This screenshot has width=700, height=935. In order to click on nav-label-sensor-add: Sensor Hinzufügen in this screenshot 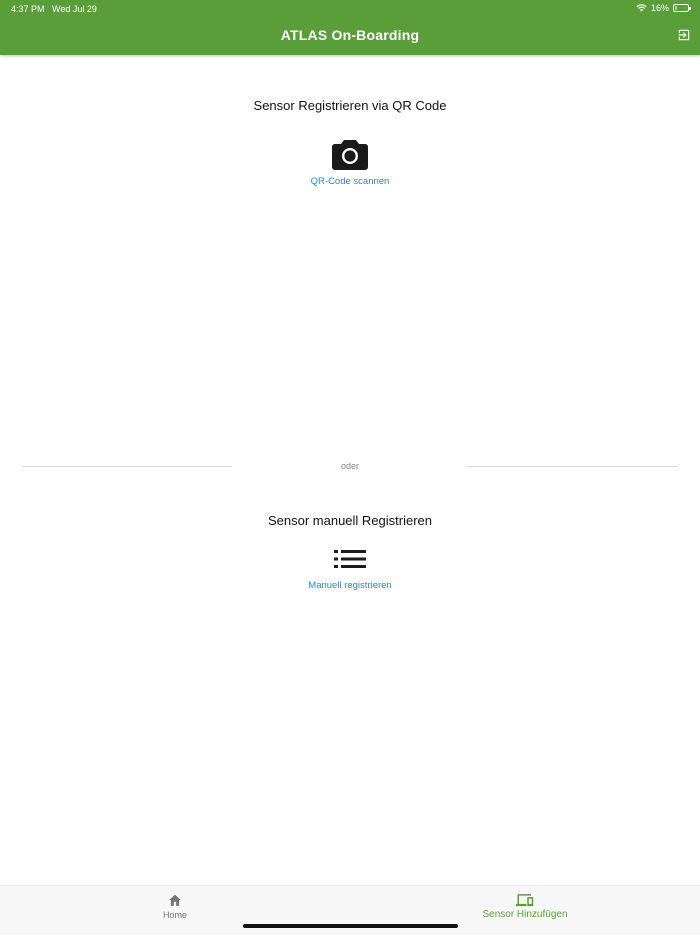, I will do `click(525, 914)`.